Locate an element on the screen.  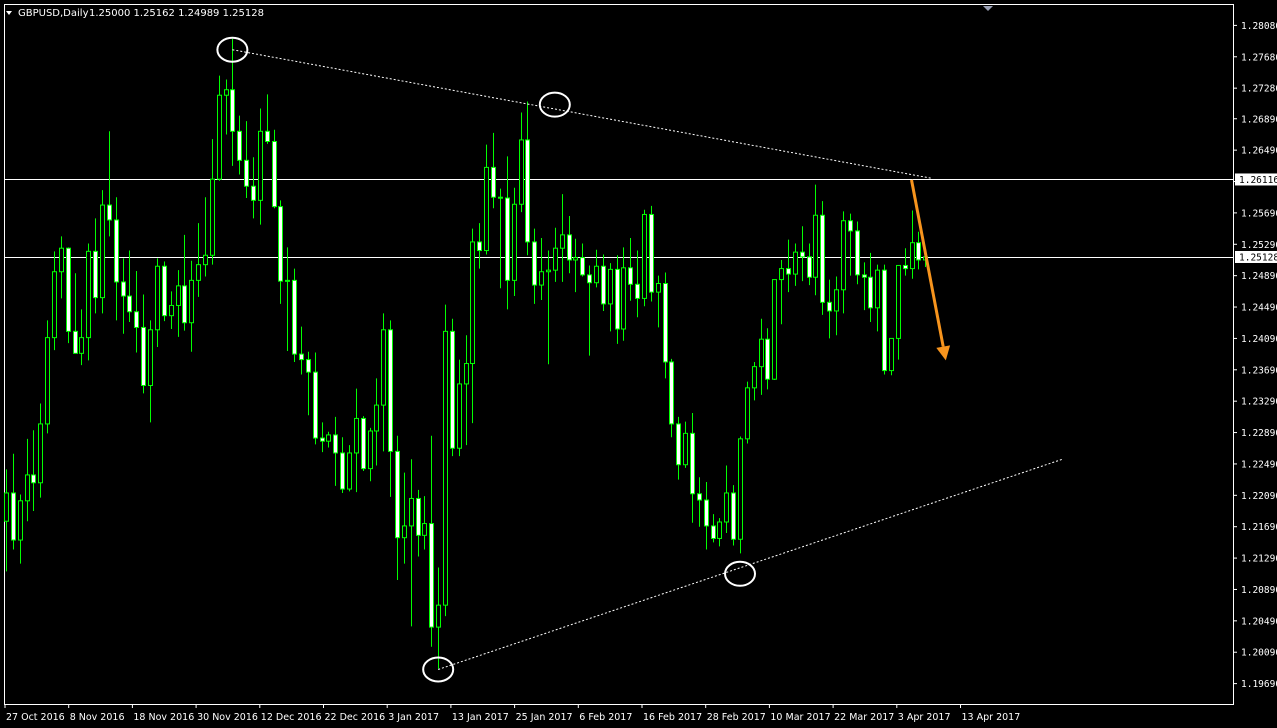
chart-shift-marker-icon is located at coordinates (988, 8).